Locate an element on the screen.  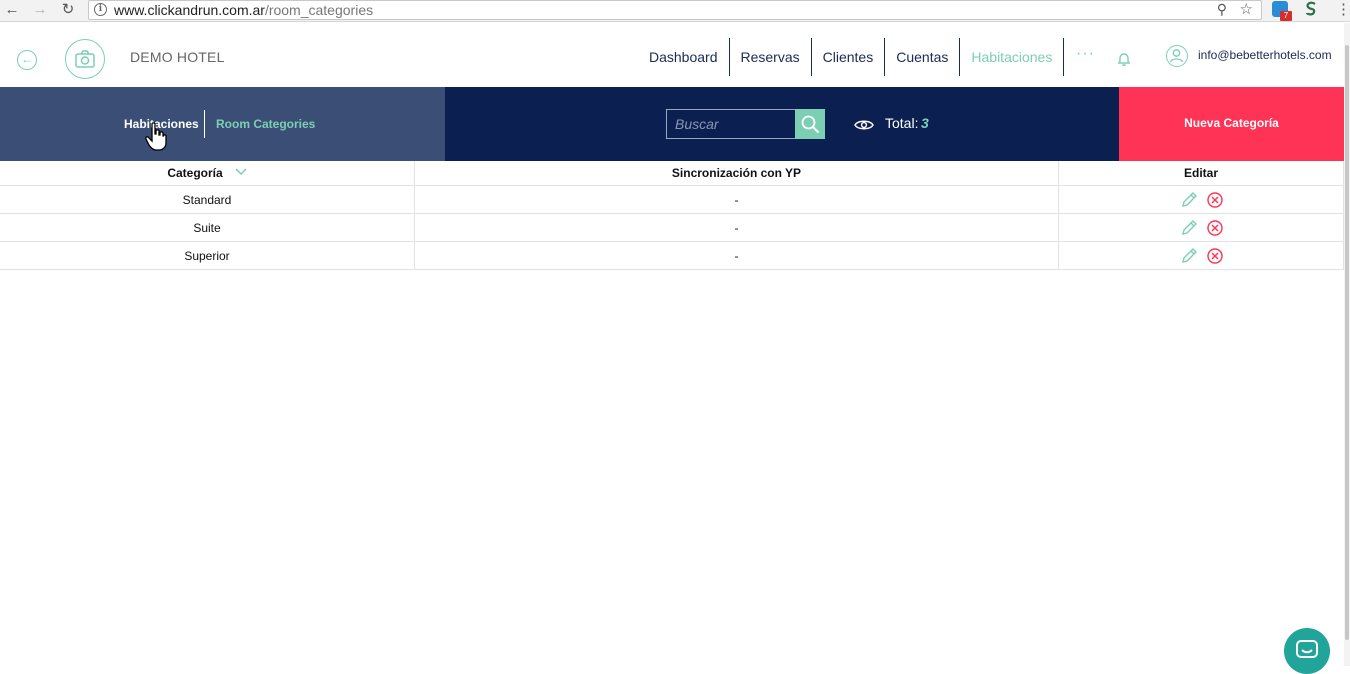
category-cell: Suite is located at coordinates (207, 227).